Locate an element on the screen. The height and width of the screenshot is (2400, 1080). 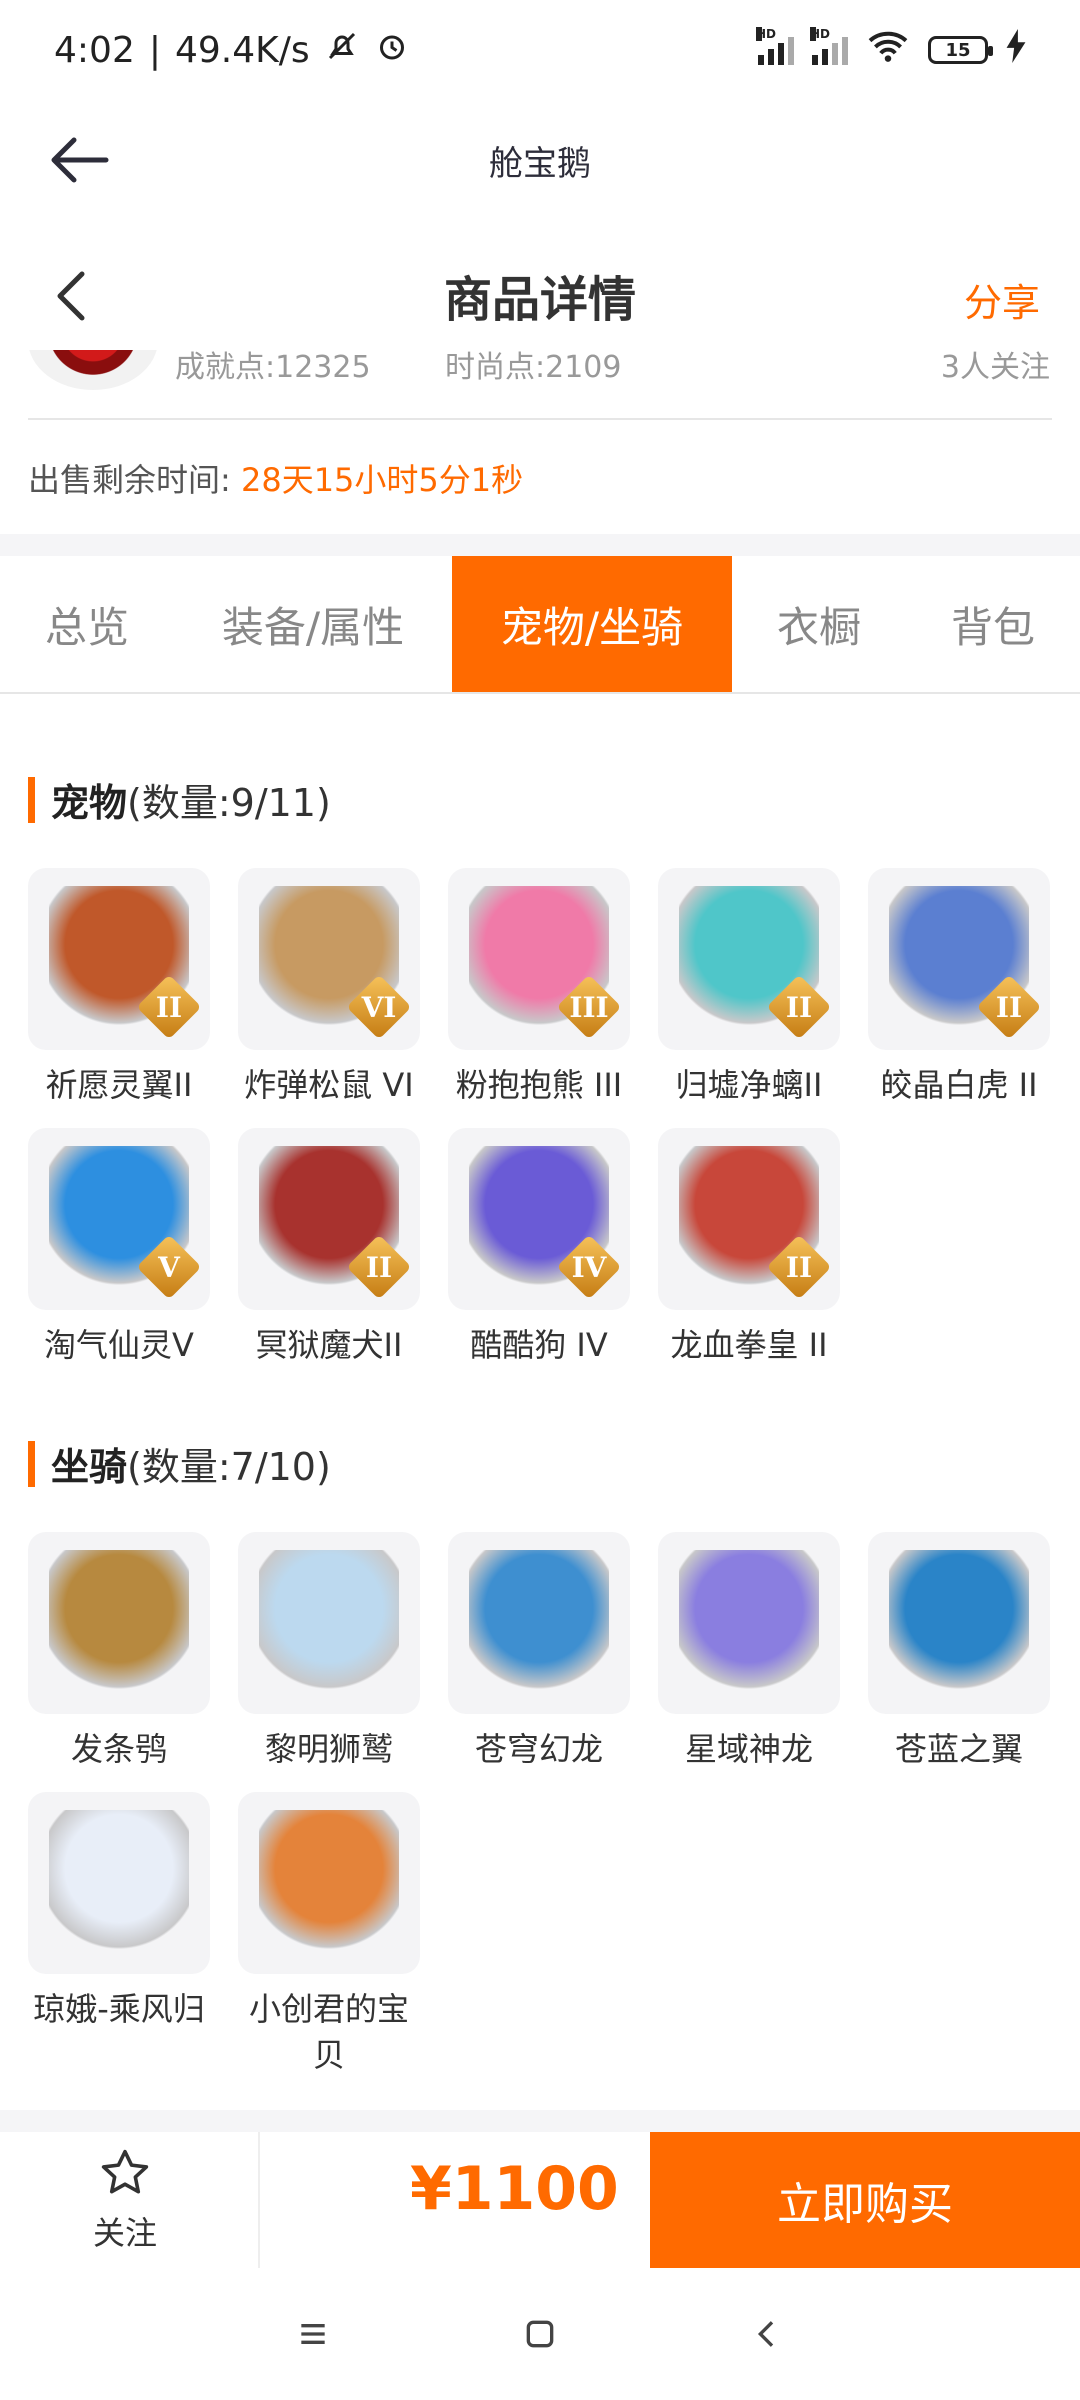
section-gap is located at coordinates (540, 545).